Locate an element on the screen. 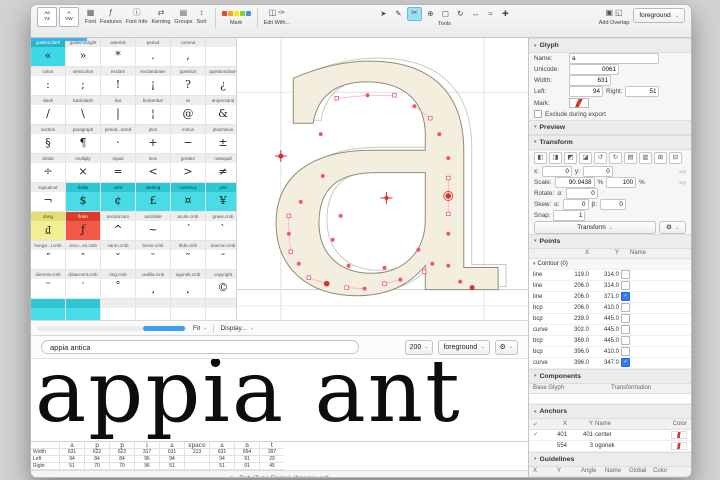 This screenshot has width=720, height=480. uppercase-preview-toggle: Aa YZ is located at coordinates (47, 17).